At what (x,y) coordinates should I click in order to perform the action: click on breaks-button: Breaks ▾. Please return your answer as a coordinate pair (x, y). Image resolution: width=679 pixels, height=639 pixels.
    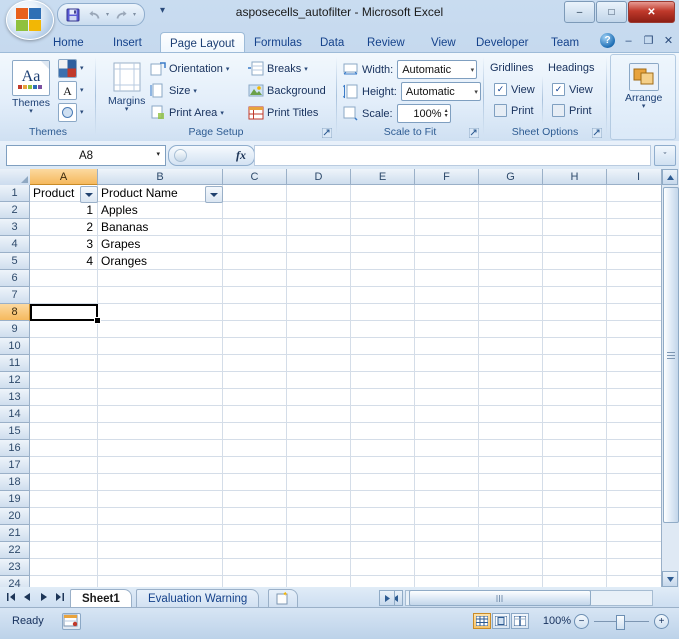
    Looking at the image, I should click on (278, 69).